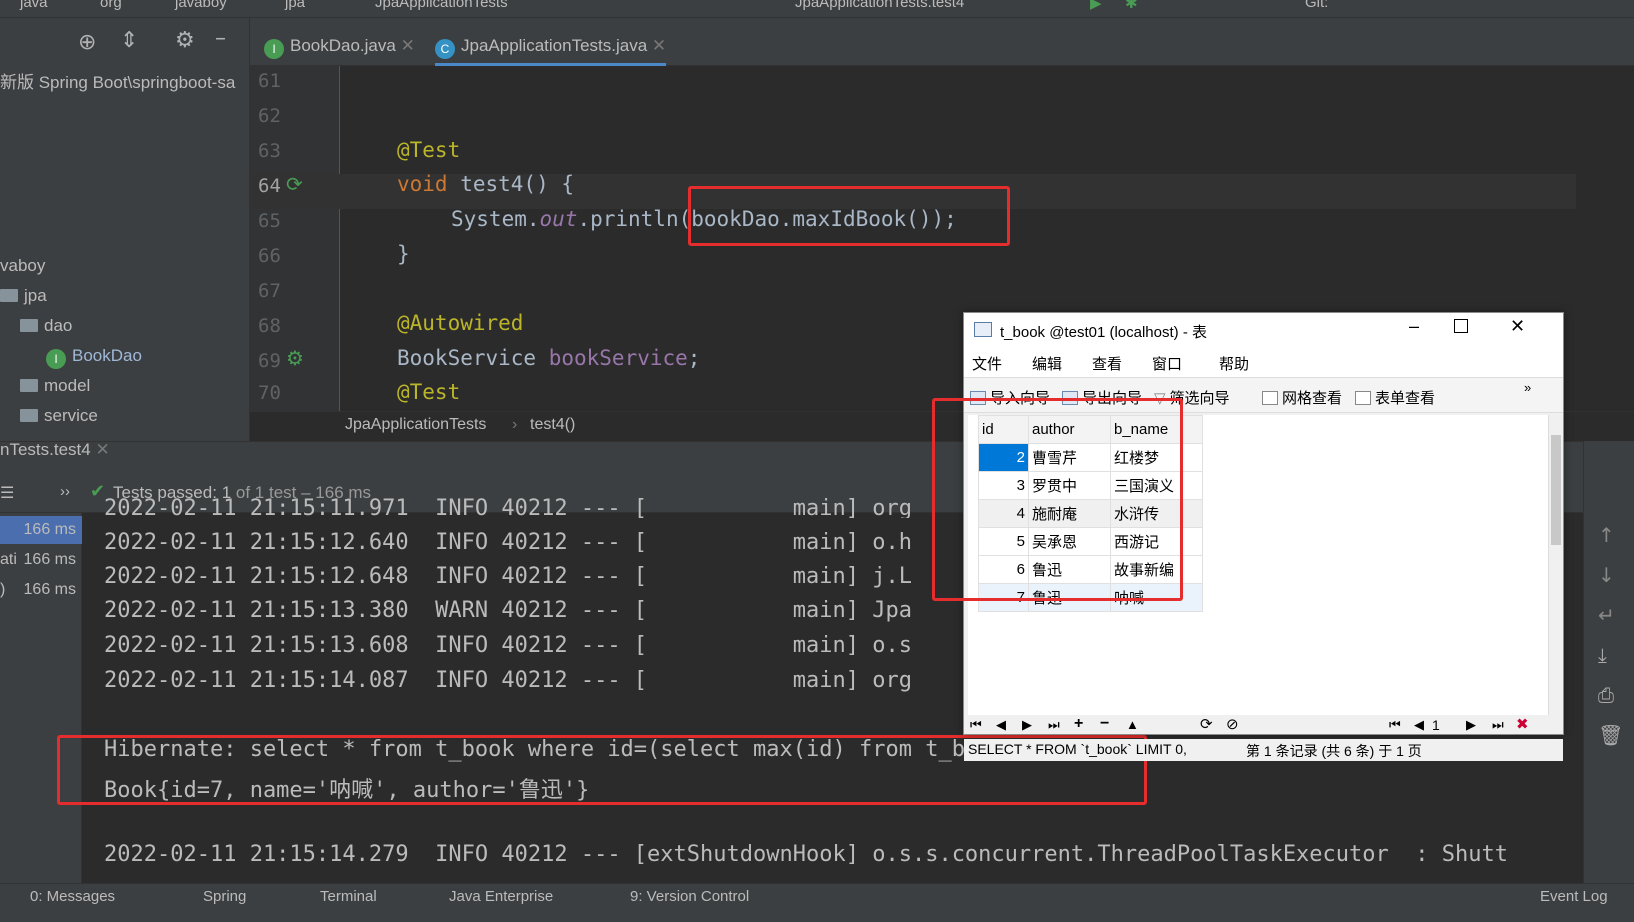 The height and width of the screenshot is (922, 1634). What do you see at coordinates (87, 42) in the screenshot?
I see `crosshair-icon: ⊕` at bounding box center [87, 42].